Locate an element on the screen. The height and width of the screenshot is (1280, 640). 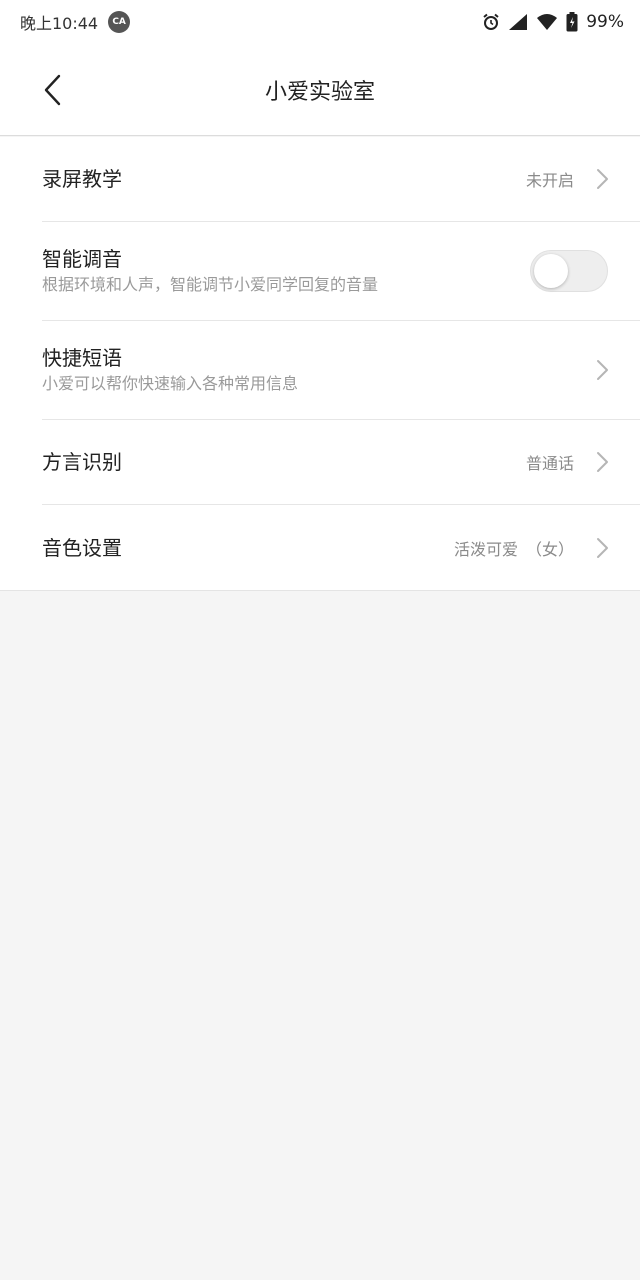
settings-row-screen-recording-tutorial: 录屏教学 未开启 is located at coordinates (341, 179).